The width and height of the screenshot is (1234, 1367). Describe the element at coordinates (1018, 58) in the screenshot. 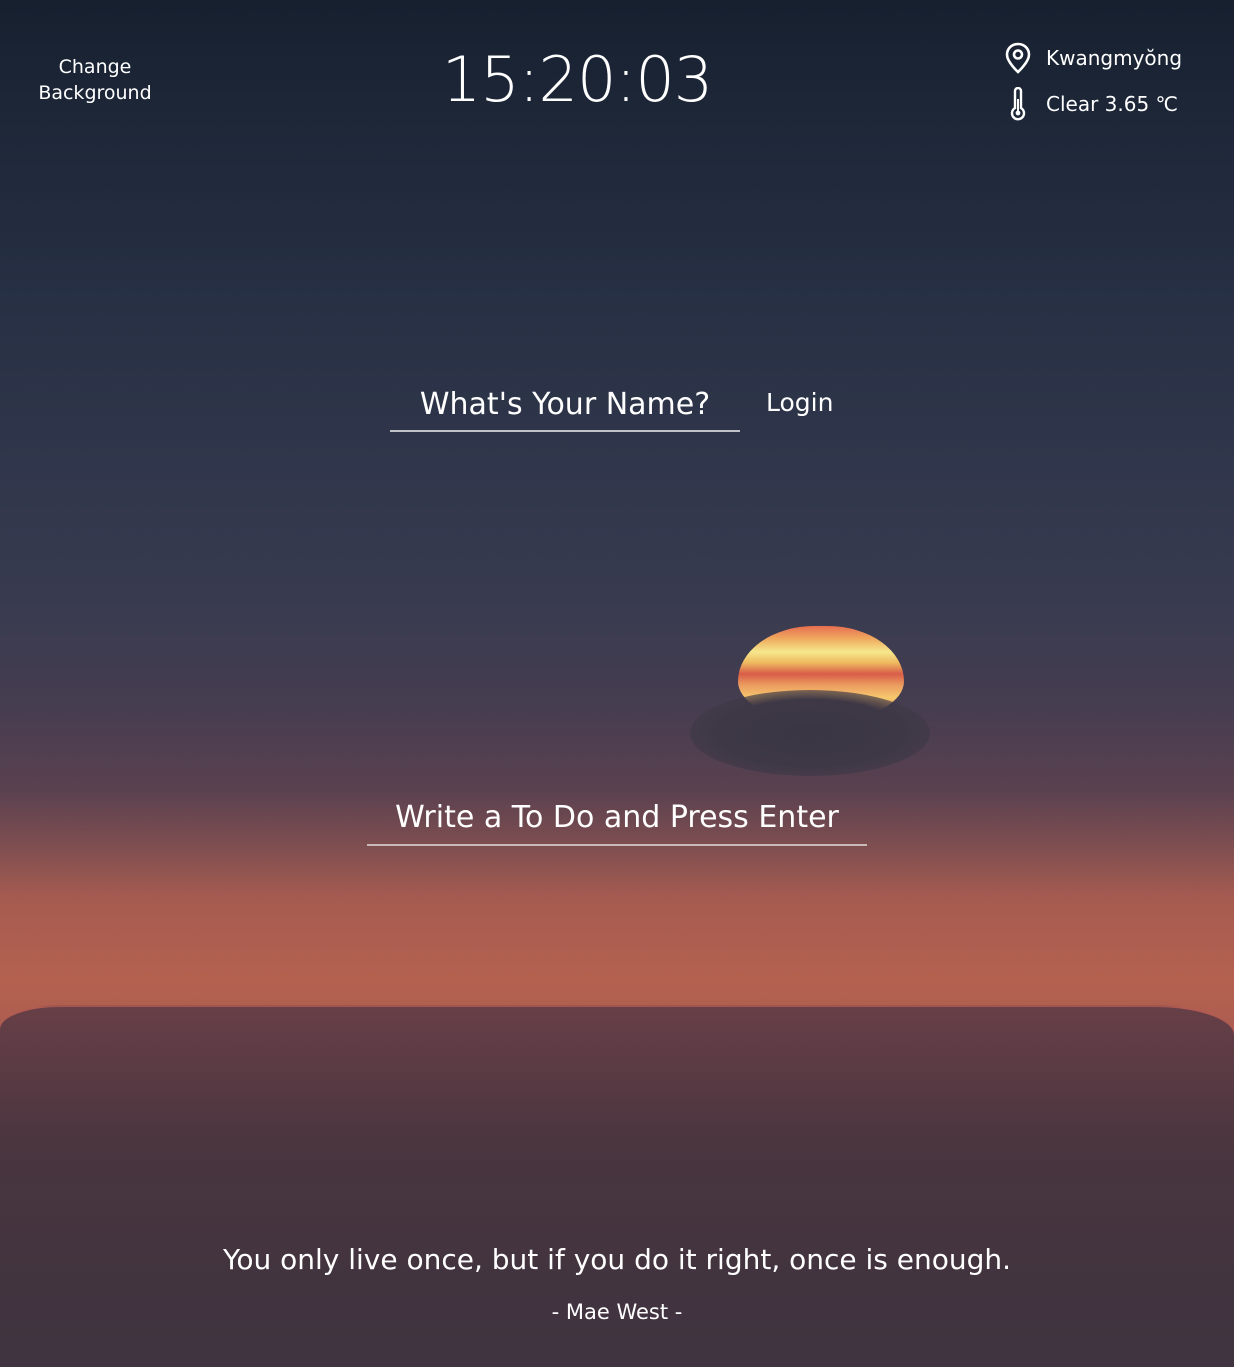

I see `map-pin-icon` at that location.